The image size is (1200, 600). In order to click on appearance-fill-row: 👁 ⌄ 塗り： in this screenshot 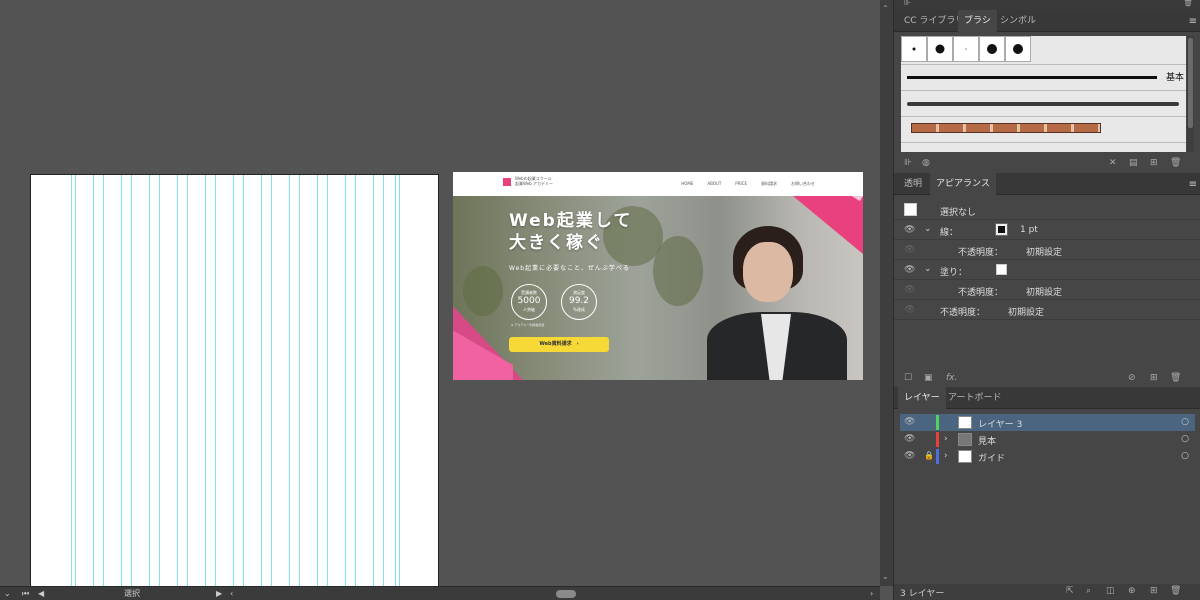, I will do `click(1047, 270)`.